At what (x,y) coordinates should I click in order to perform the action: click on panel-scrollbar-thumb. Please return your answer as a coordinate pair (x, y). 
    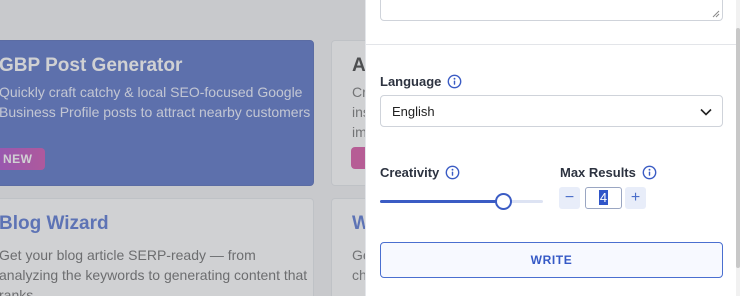
    Looking at the image, I should click on (738, 148).